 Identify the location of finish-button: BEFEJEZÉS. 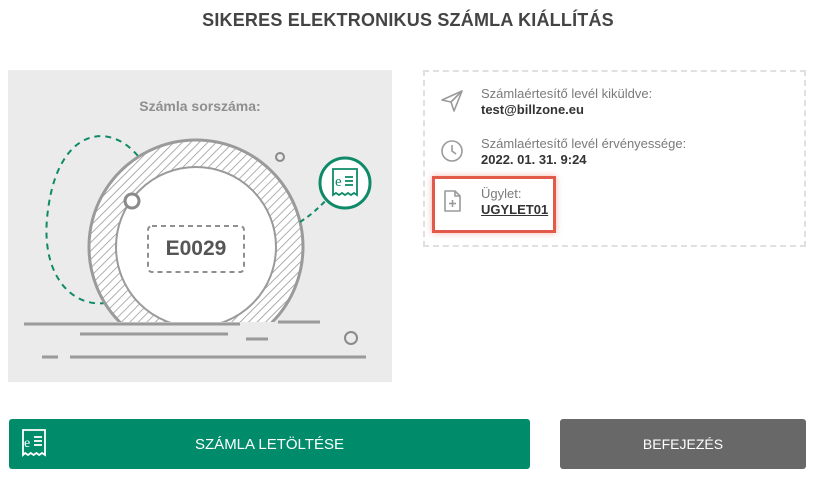
(683, 444).